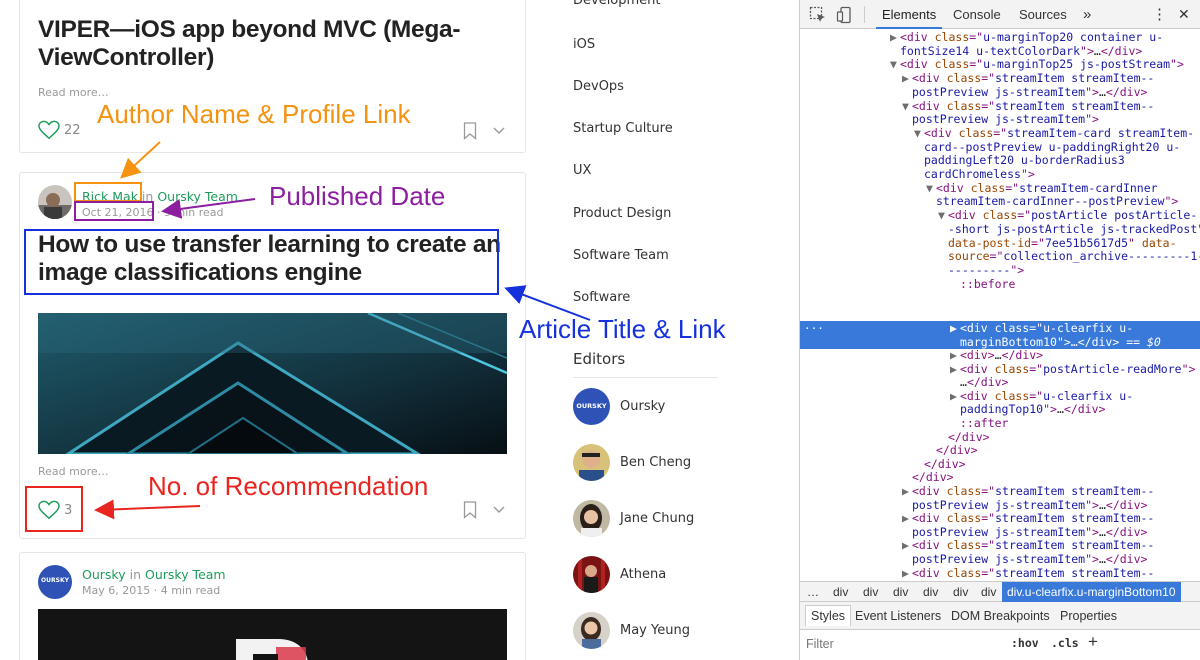 Image resolution: width=1200 pixels, height=660 pixels. Describe the element at coordinates (582, 170) in the screenshot. I see `topic-link: UX` at that location.